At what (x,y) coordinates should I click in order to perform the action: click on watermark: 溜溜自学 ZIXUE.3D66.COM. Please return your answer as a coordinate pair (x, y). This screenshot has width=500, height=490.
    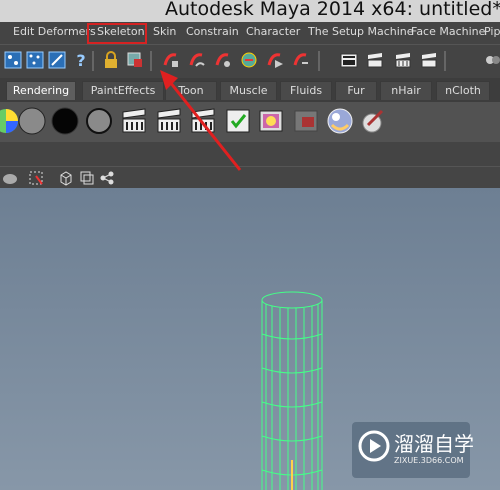
    Looking at the image, I should click on (413, 450).